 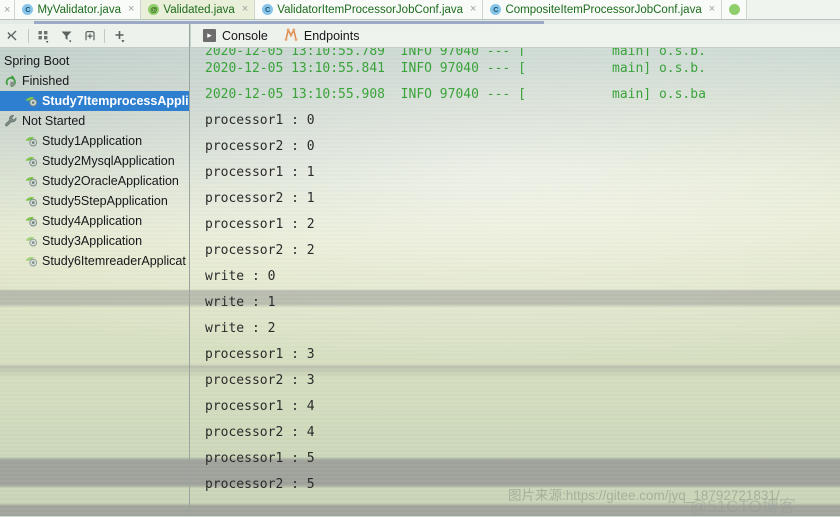 I want to click on editor-tab-partial-next, so click(x=734, y=9).